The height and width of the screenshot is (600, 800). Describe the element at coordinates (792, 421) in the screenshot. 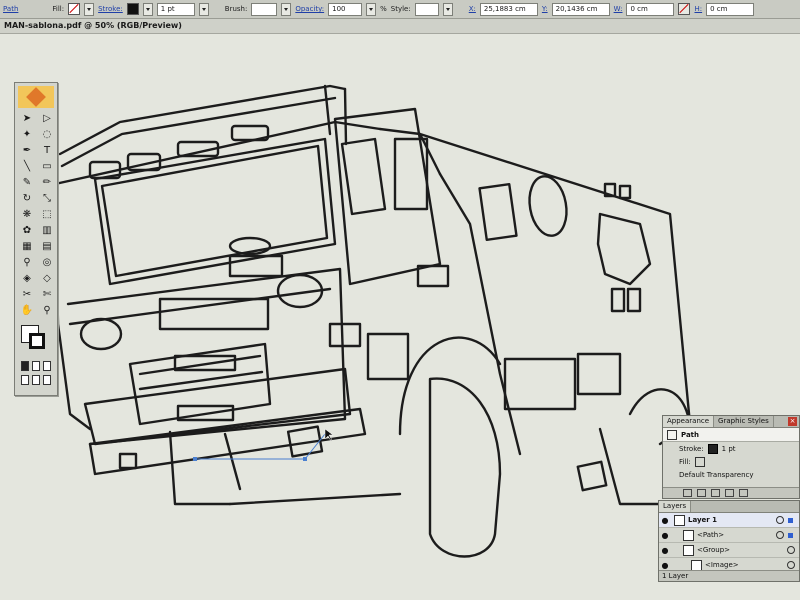

I see `close-icon: ×` at that location.